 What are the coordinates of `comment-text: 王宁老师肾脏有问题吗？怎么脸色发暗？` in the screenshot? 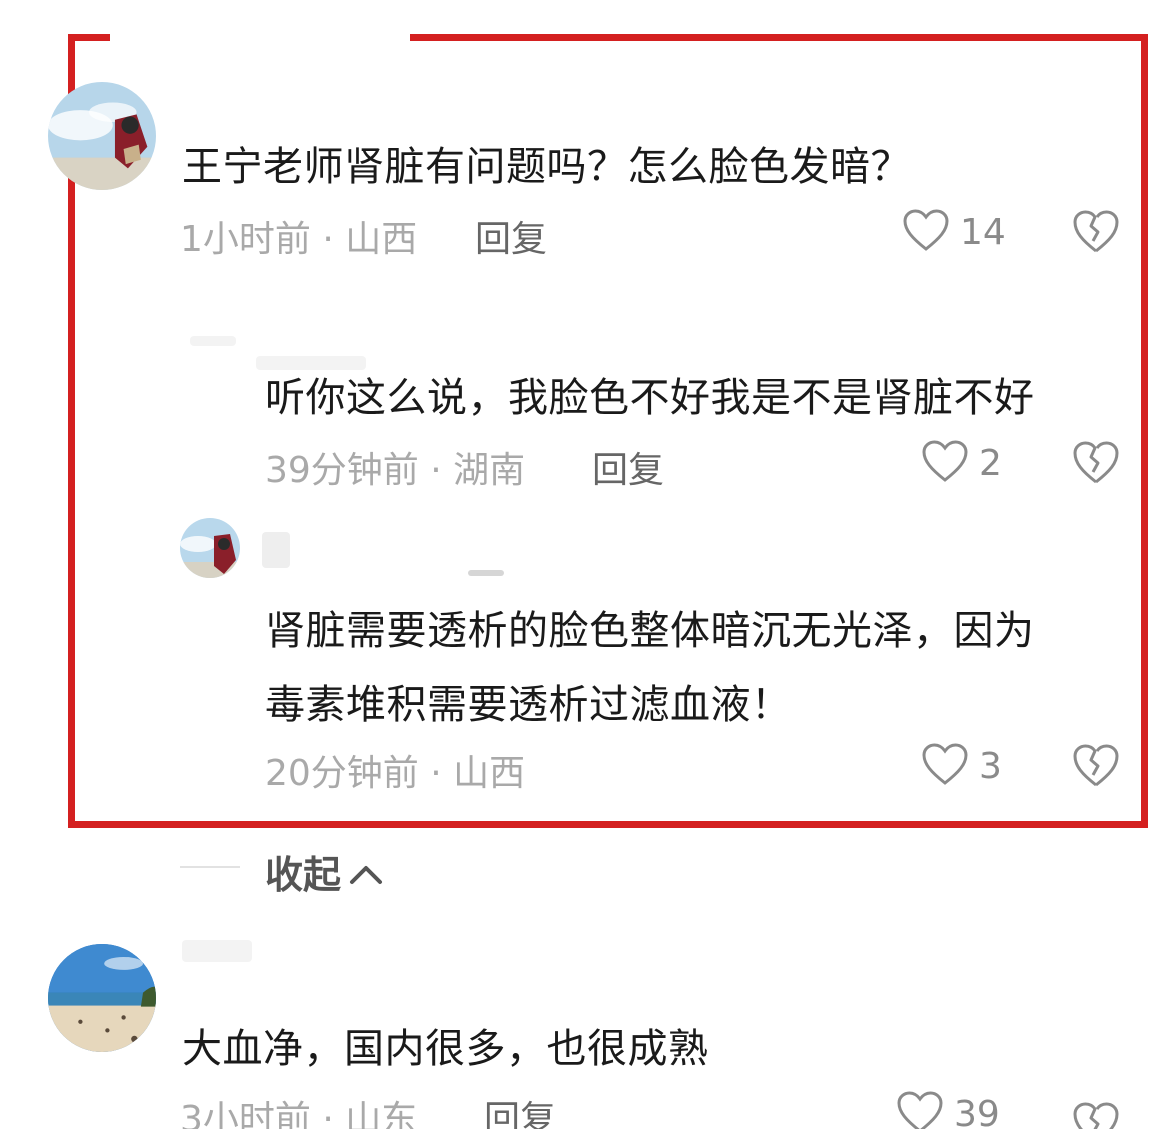 It's located at (546, 167).